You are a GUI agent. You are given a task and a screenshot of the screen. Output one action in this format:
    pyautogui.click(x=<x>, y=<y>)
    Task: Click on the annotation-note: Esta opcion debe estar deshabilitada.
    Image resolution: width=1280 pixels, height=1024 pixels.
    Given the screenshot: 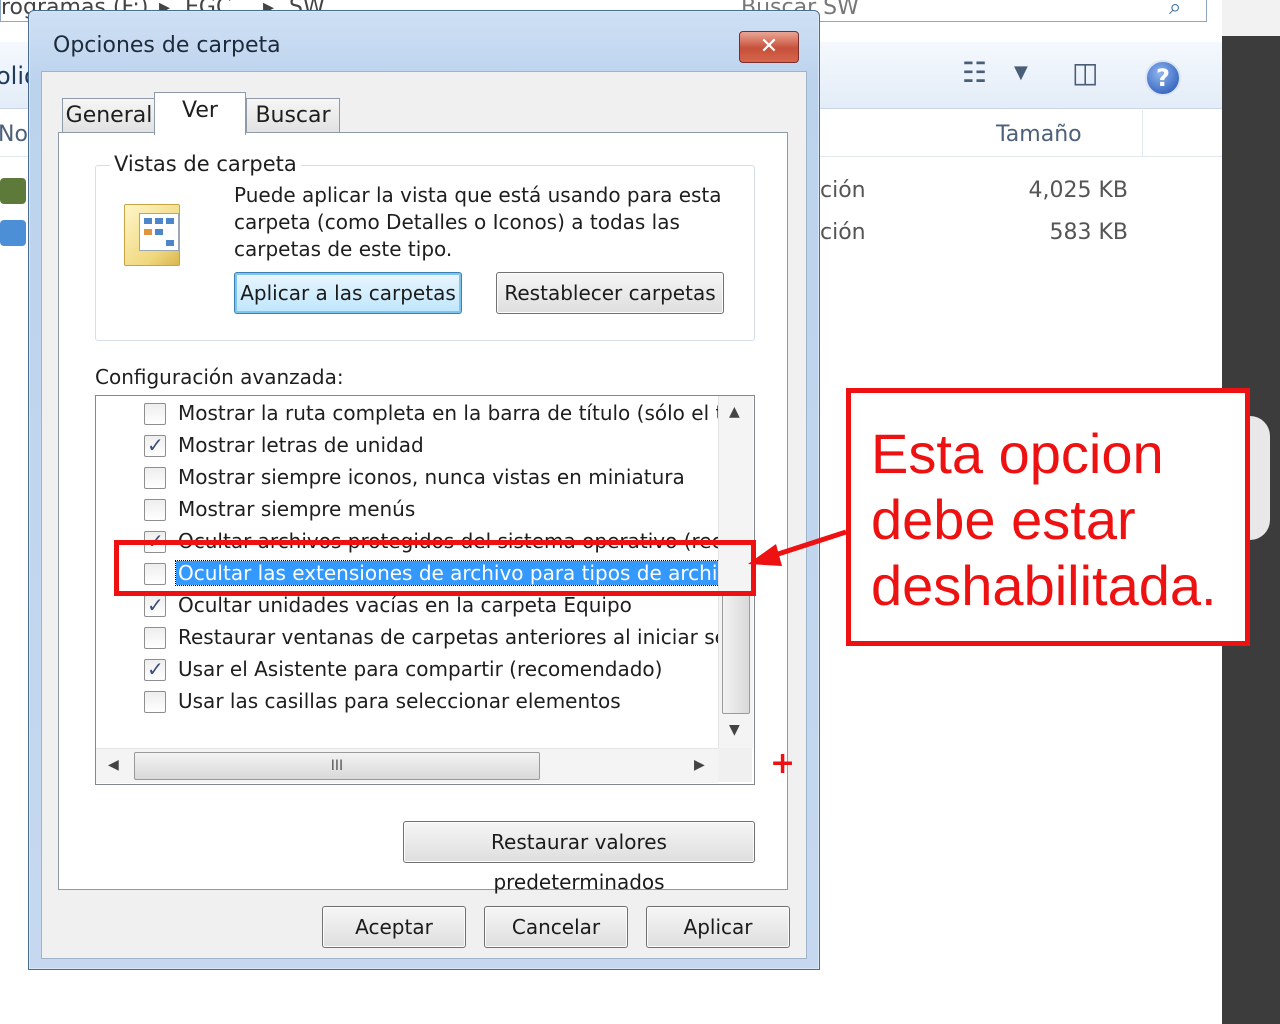 What is the action you would take?
    pyautogui.click(x=1048, y=517)
    